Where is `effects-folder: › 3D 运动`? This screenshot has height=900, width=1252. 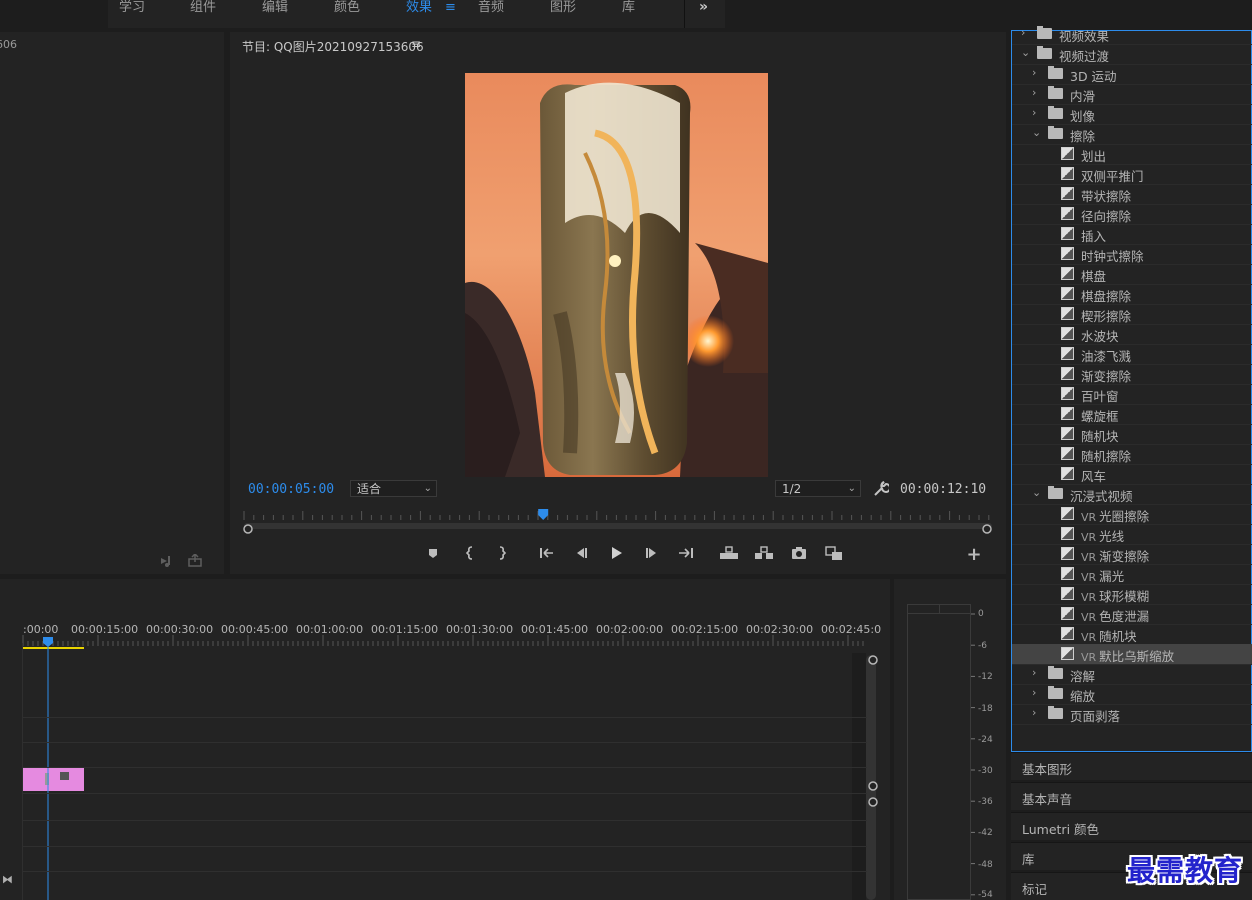 effects-folder: › 3D 运动 is located at coordinates (1132, 74).